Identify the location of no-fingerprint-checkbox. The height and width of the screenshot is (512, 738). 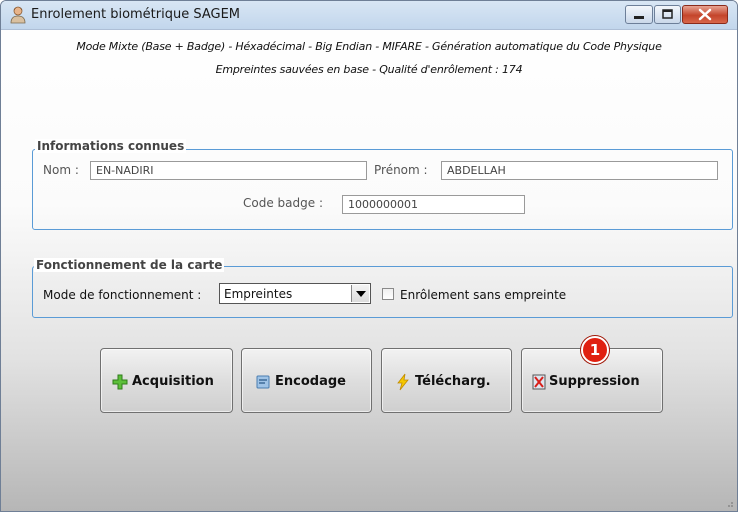
(388, 294).